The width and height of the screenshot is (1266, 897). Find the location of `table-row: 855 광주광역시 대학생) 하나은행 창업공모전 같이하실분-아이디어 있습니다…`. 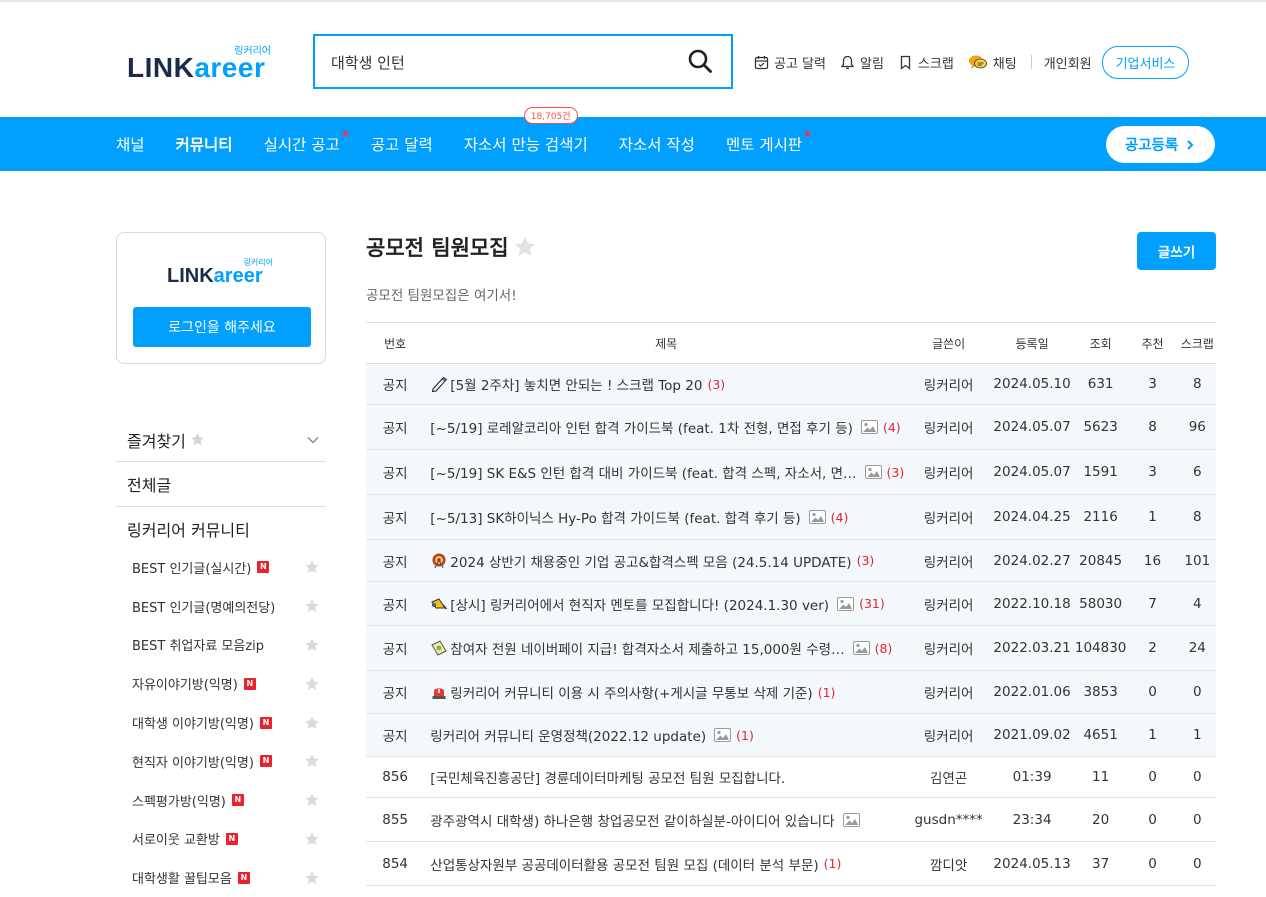

table-row: 855 광주광역시 대학생) 하나은행 창업공모전 같이하실분-아이디어 있습니다… is located at coordinates (791, 819).